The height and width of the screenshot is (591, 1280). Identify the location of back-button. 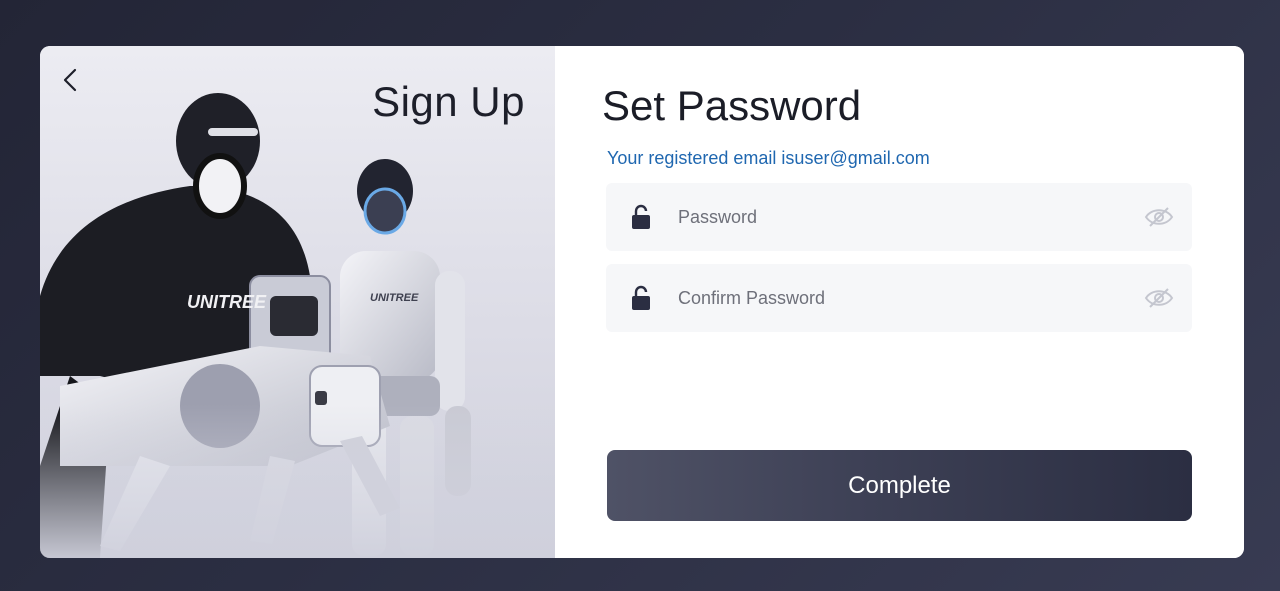
(70, 80).